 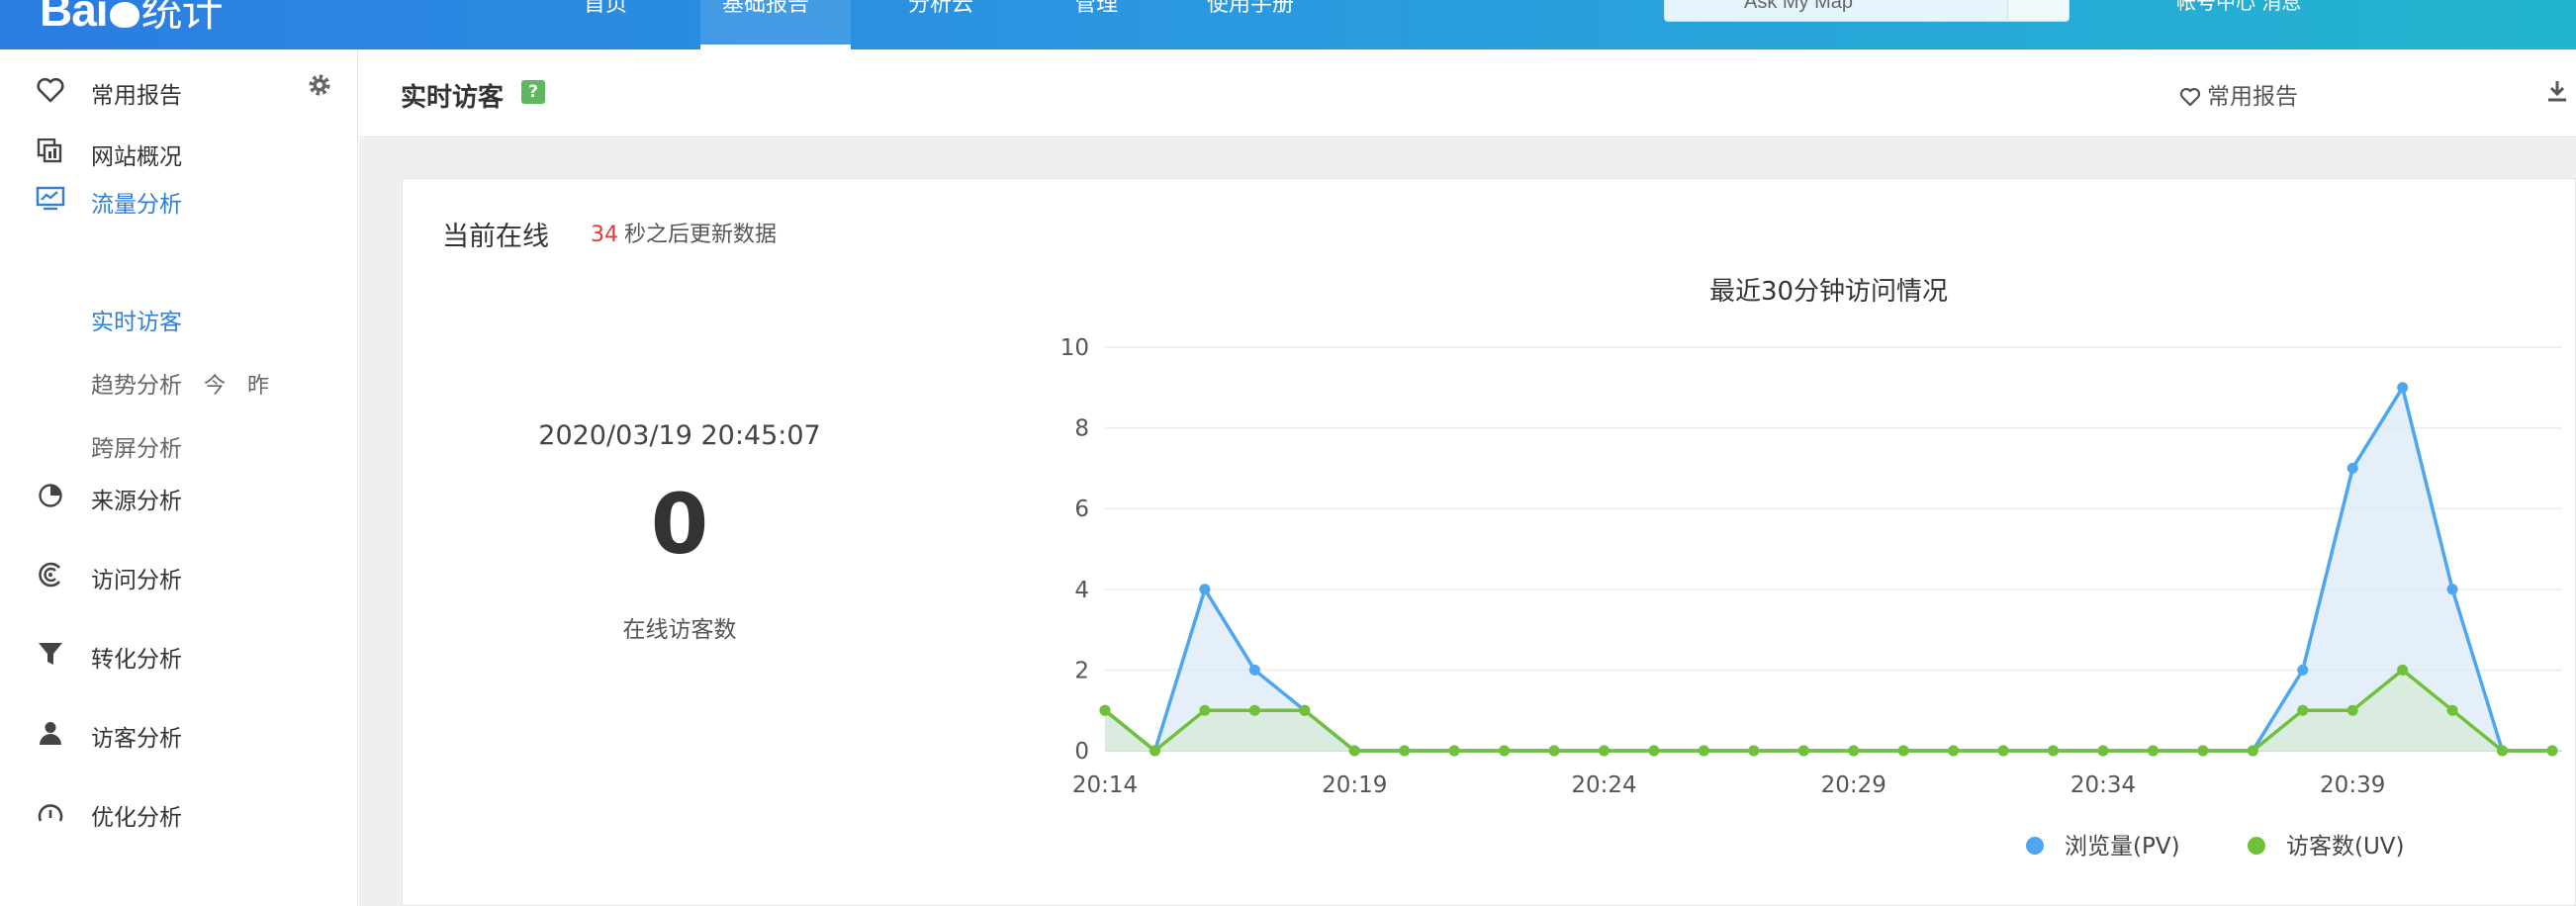 I want to click on legend-label: 浏览量(PV), so click(x=2122, y=847).